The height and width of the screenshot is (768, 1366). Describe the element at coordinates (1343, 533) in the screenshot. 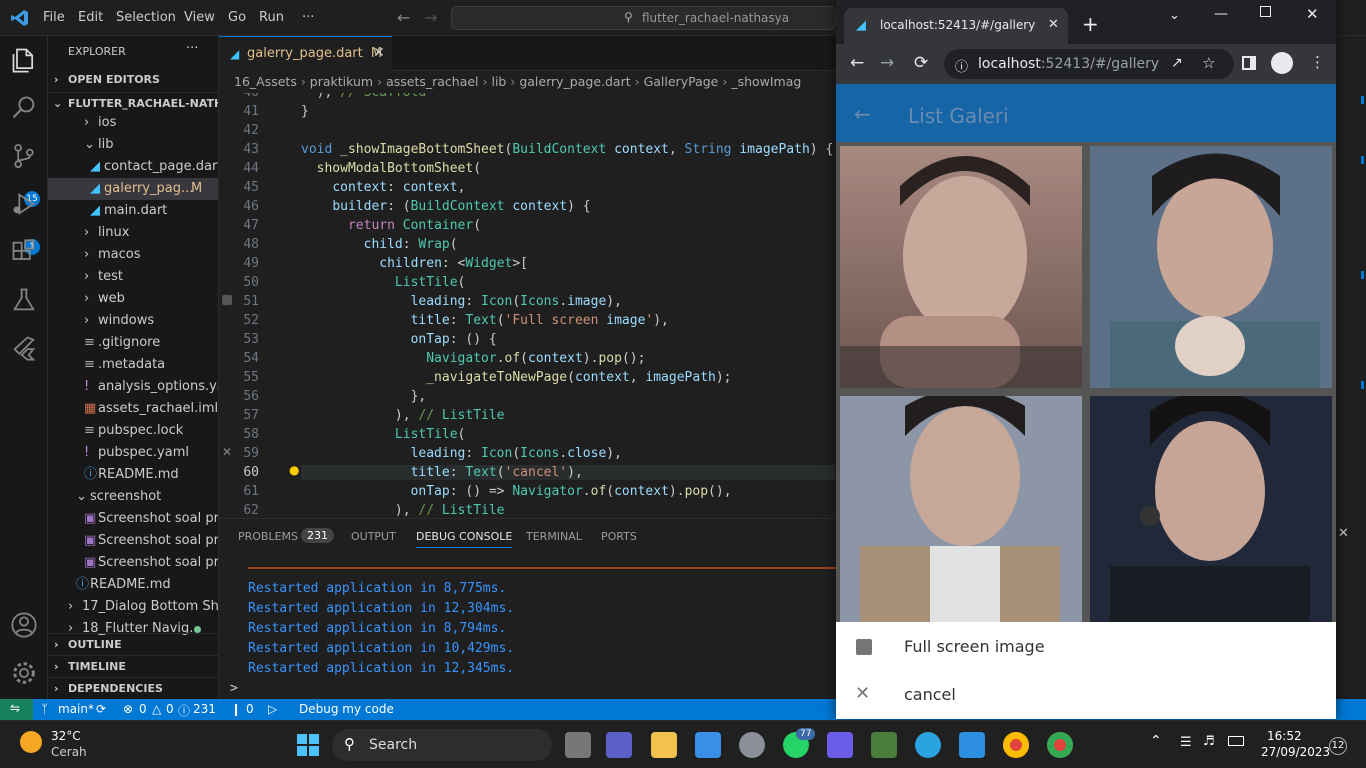

I see `close-panel-icon: ✕` at that location.